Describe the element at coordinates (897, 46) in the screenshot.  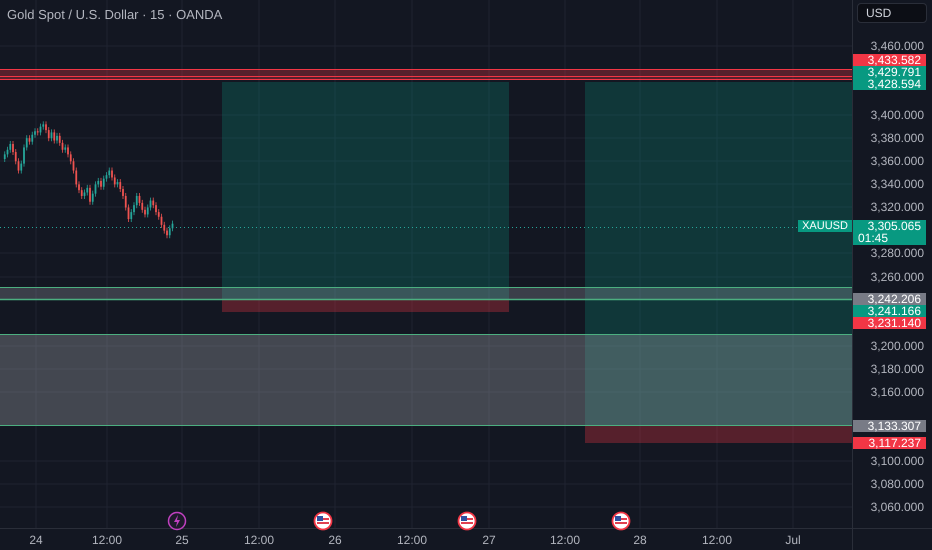
I see `price-label: 3,460.000` at that location.